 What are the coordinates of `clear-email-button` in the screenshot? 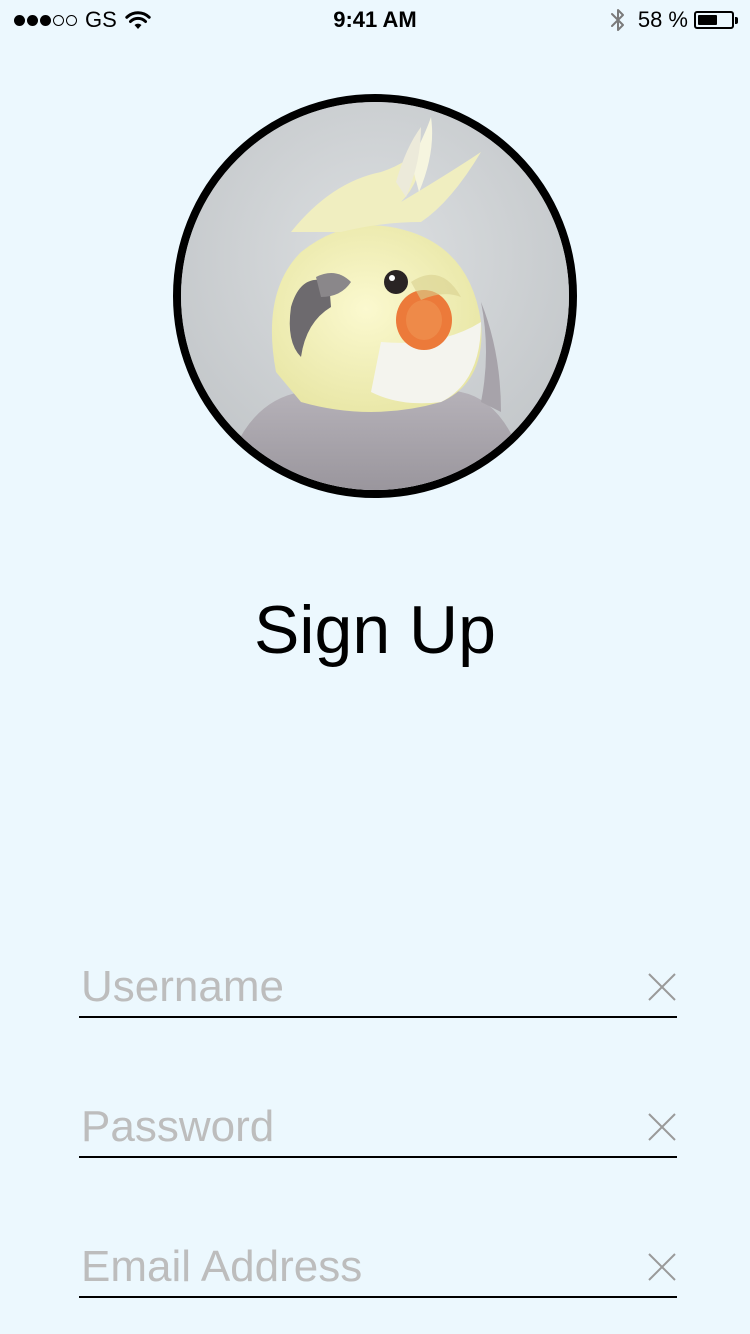 It's located at (662, 1267).